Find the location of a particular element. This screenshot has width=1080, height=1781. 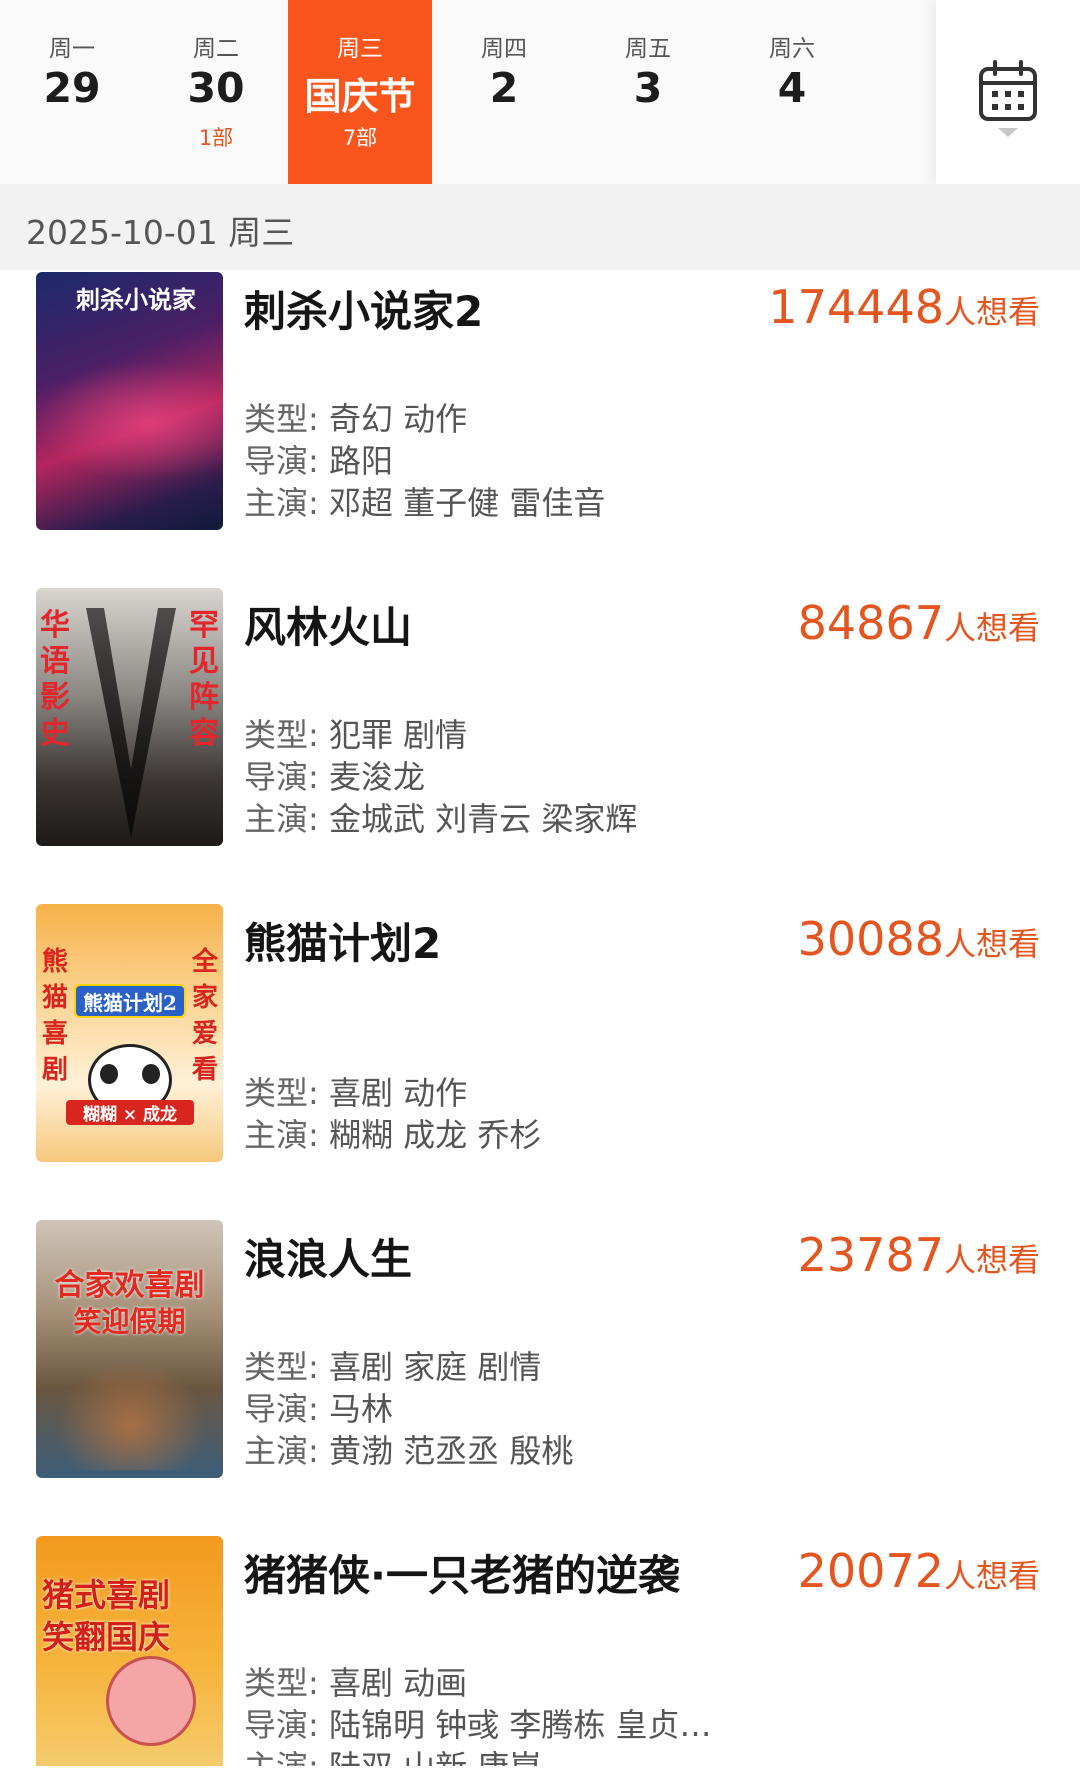

poster-tagline-1: 合家欢喜剧 is located at coordinates (129, 1285).